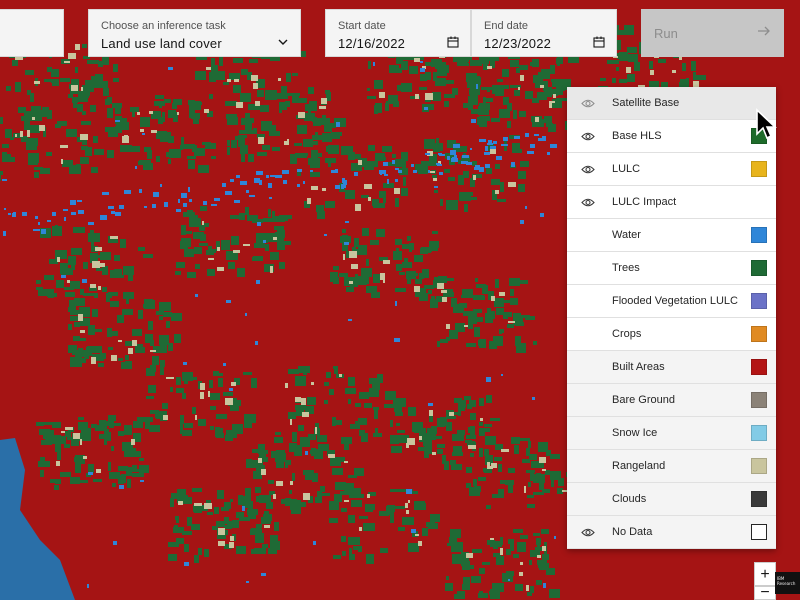 The width and height of the screenshot is (800, 600). I want to click on chevron-down-icon, so click(283, 42).